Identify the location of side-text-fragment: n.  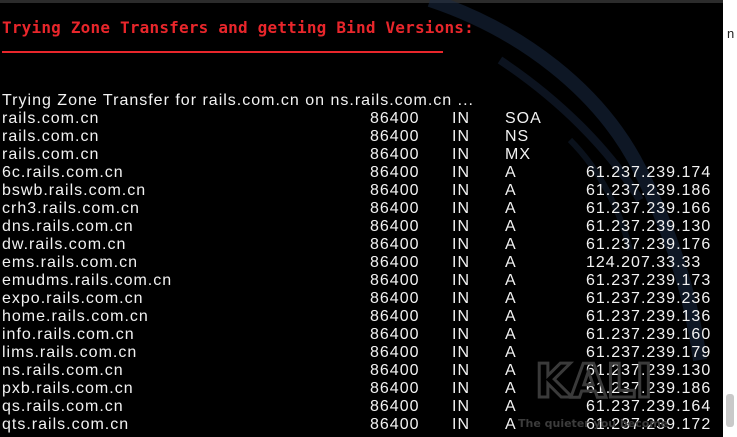
(731, 33).